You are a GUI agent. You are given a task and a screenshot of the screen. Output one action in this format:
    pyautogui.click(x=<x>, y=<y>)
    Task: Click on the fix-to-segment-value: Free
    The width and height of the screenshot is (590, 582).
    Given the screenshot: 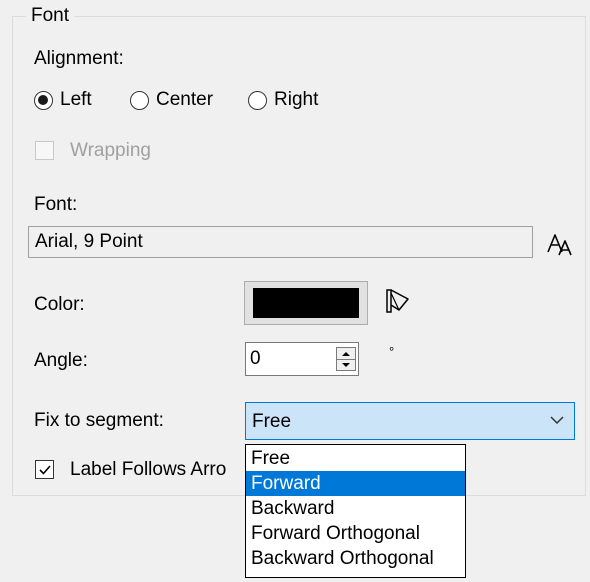 What is the action you would take?
    pyautogui.click(x=272, y=421)
    